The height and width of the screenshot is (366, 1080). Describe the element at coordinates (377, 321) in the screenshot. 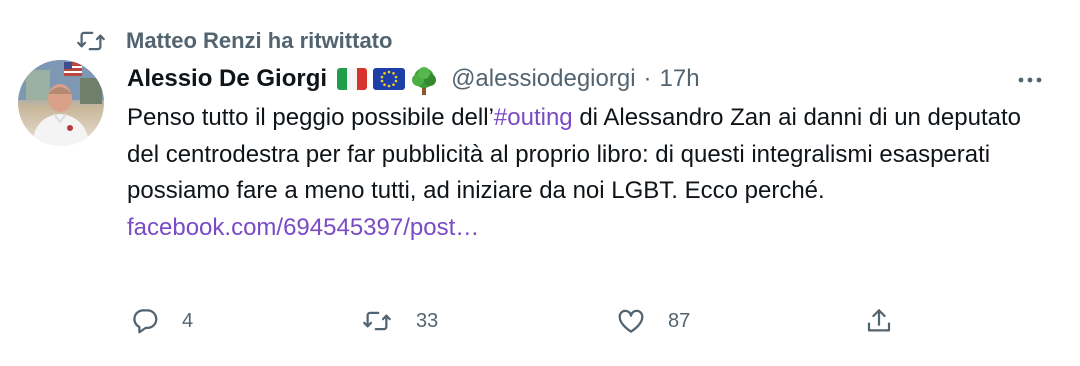

I see `retweet-action-icon` at that location.